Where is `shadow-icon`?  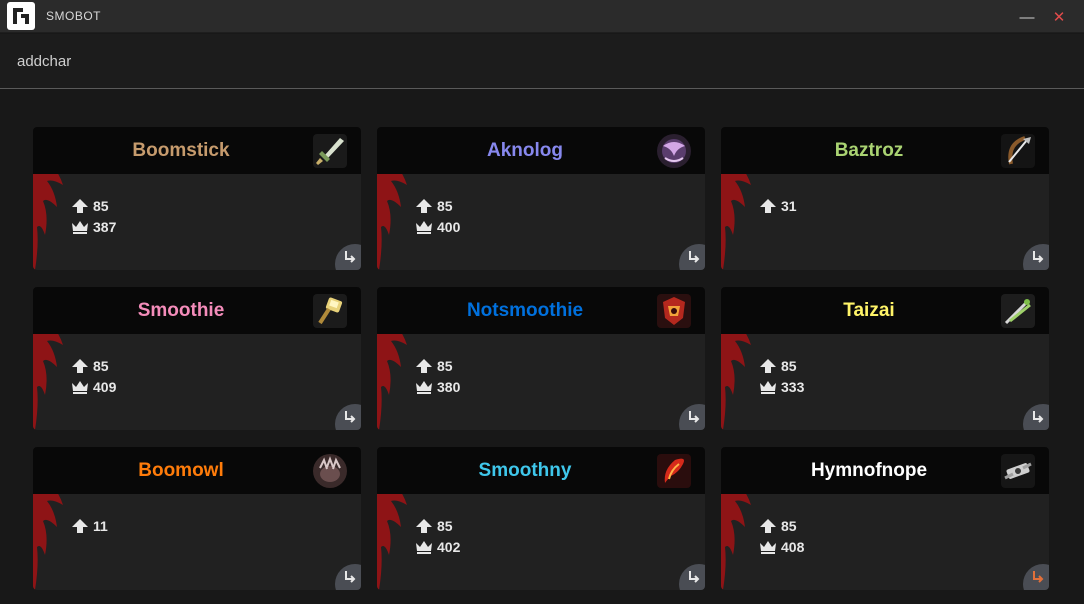 shadow-icon is located at coordinates (674, 151).